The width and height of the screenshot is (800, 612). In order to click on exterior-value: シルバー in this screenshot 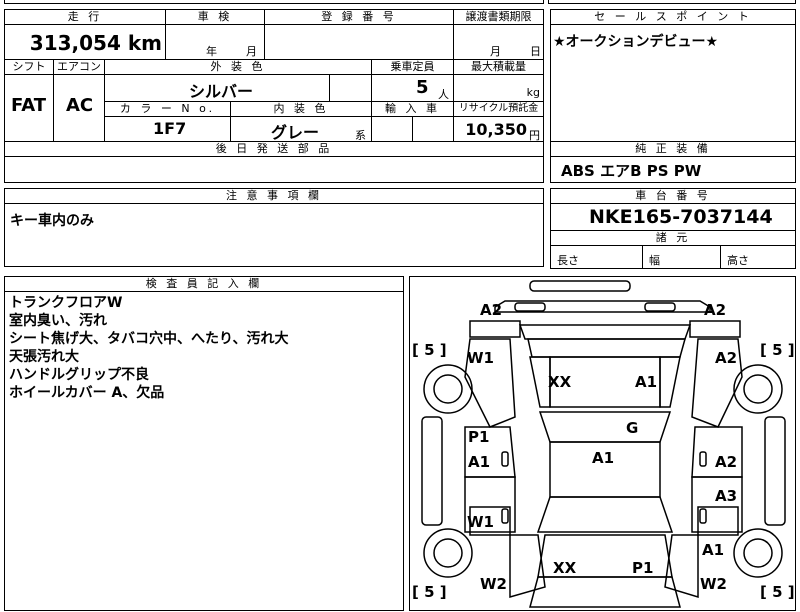, I will do `click(221, 91)`.